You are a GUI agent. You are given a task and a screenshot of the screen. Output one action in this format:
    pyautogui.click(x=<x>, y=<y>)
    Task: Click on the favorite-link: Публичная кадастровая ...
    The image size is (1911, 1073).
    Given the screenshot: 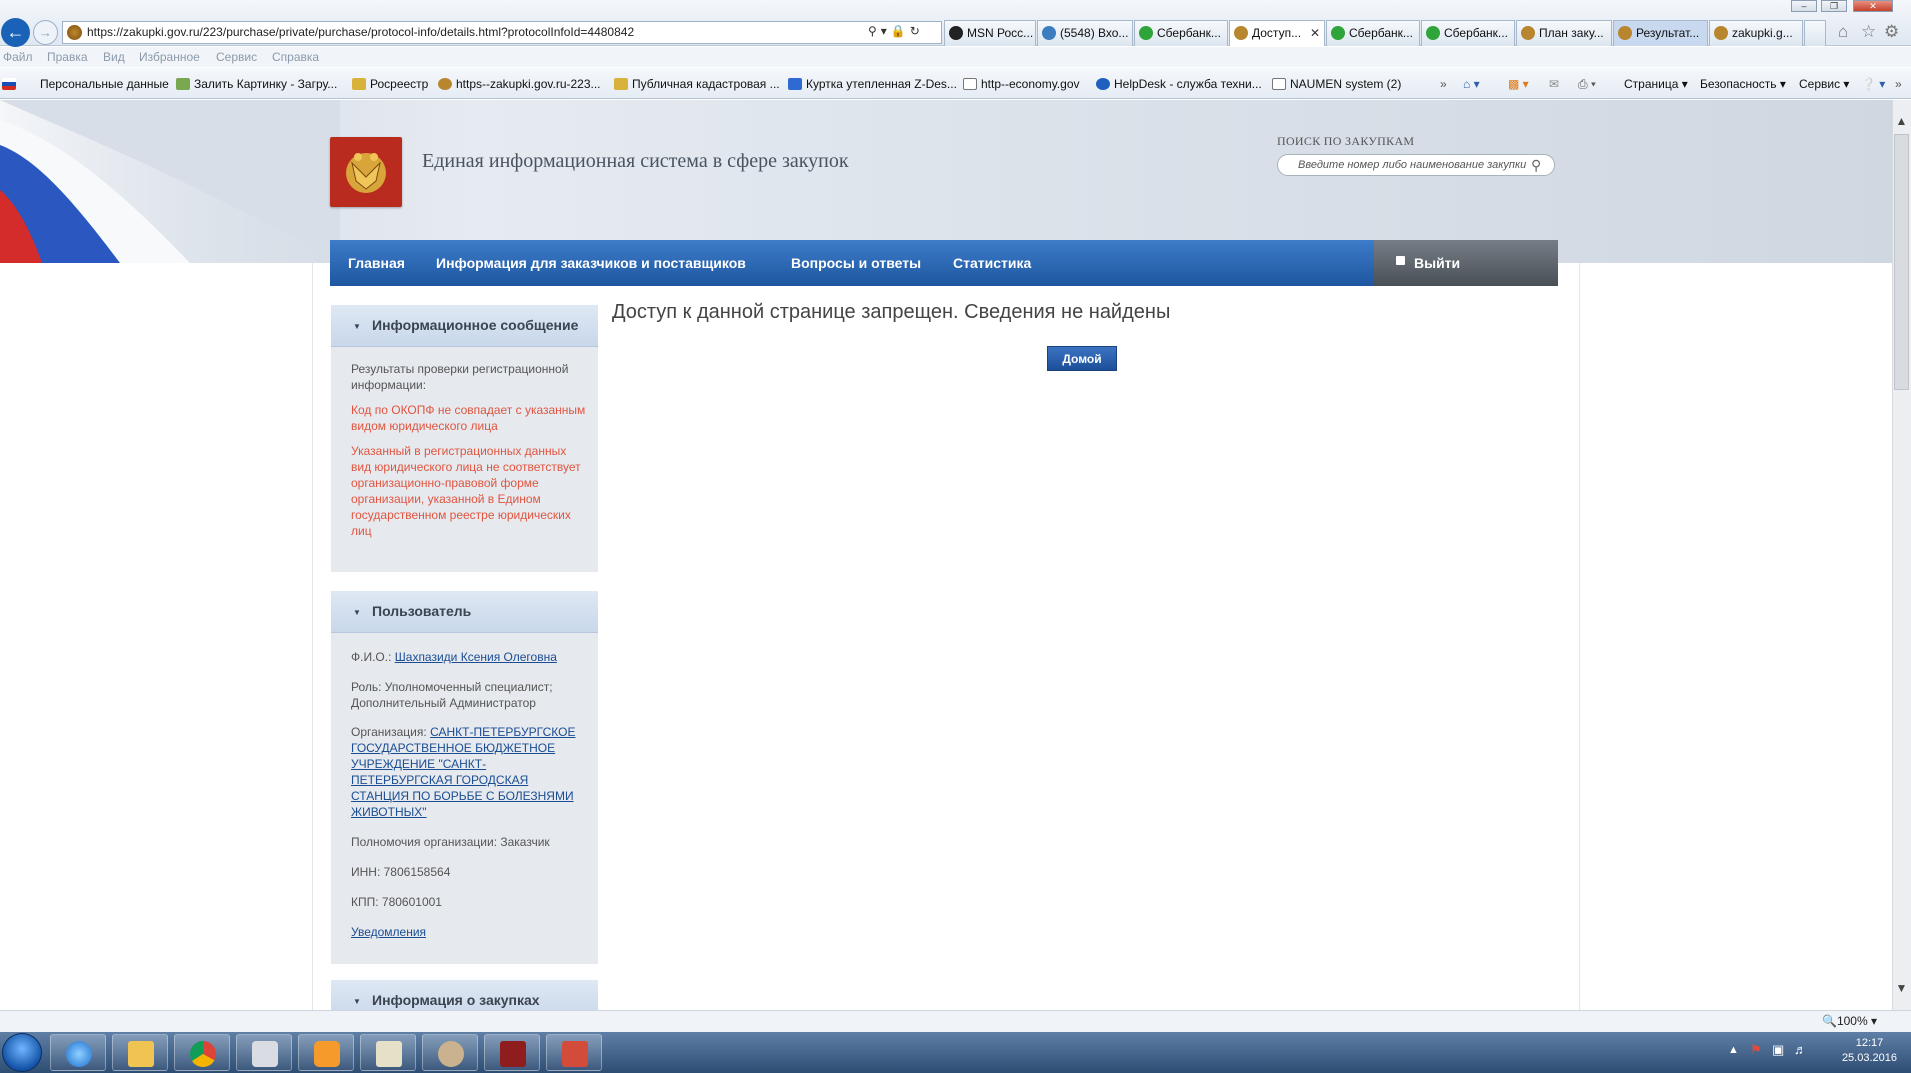 What is the action you would take?
    pyautogui.click(x=697, y=84)
    